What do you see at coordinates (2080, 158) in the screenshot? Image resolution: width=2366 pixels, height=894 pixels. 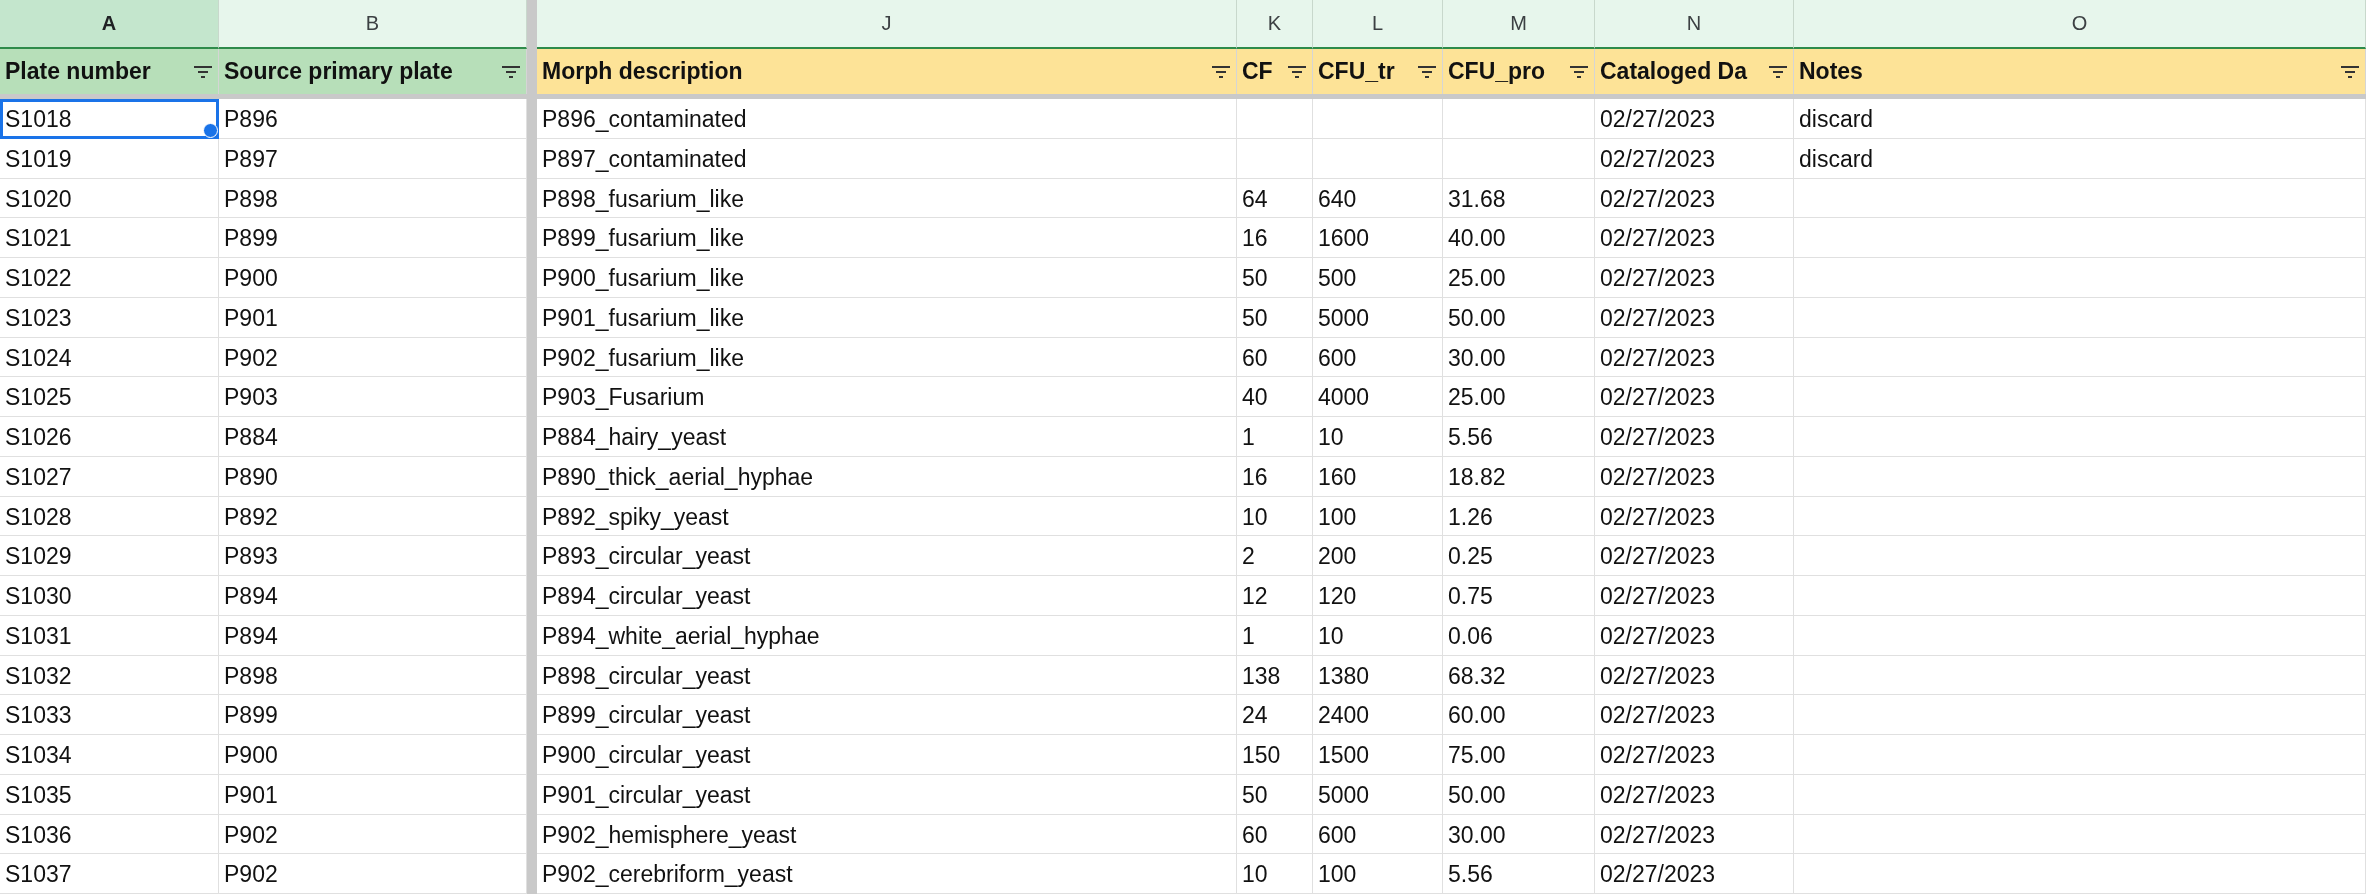 I see `table-cell: discard` at bounding box center [2080, 158].